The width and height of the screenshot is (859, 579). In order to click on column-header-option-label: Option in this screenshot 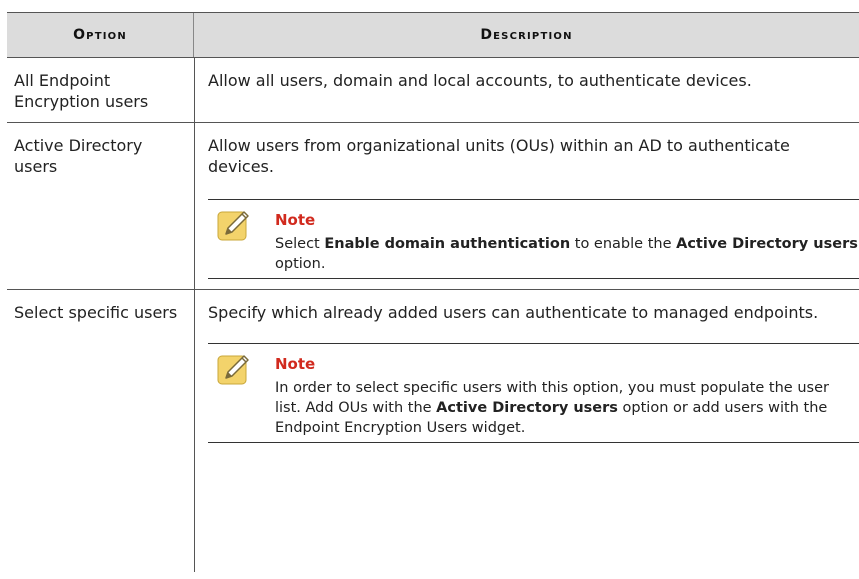, I will do `click(100, 35)`.